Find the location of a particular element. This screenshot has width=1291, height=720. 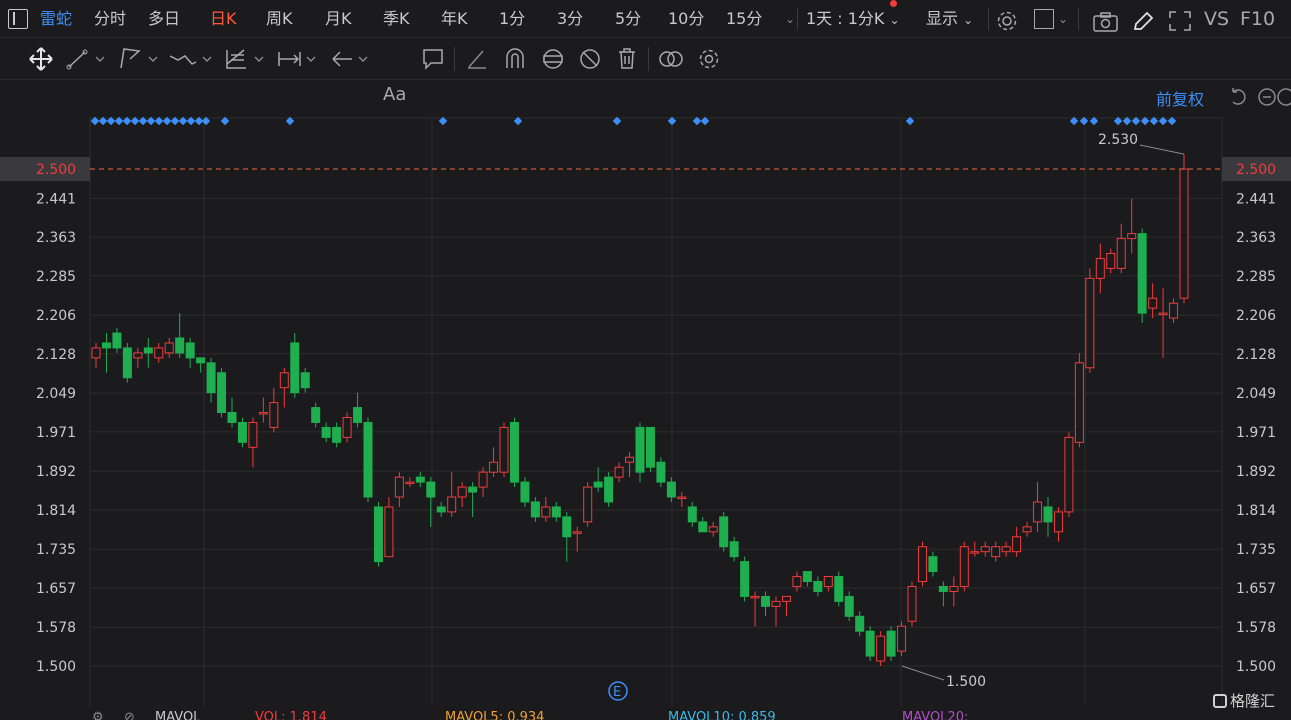

period-tab: 1分 is located at coordinates (512, 19).